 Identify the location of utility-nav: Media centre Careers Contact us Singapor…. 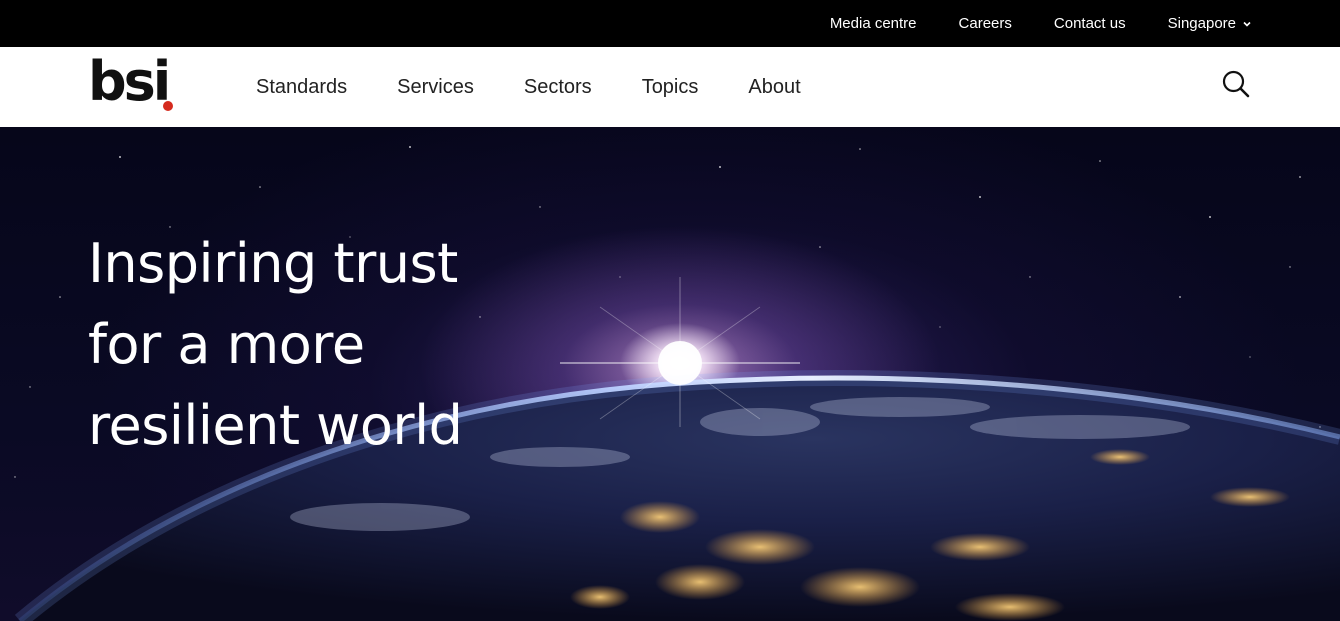
(1041, 23).